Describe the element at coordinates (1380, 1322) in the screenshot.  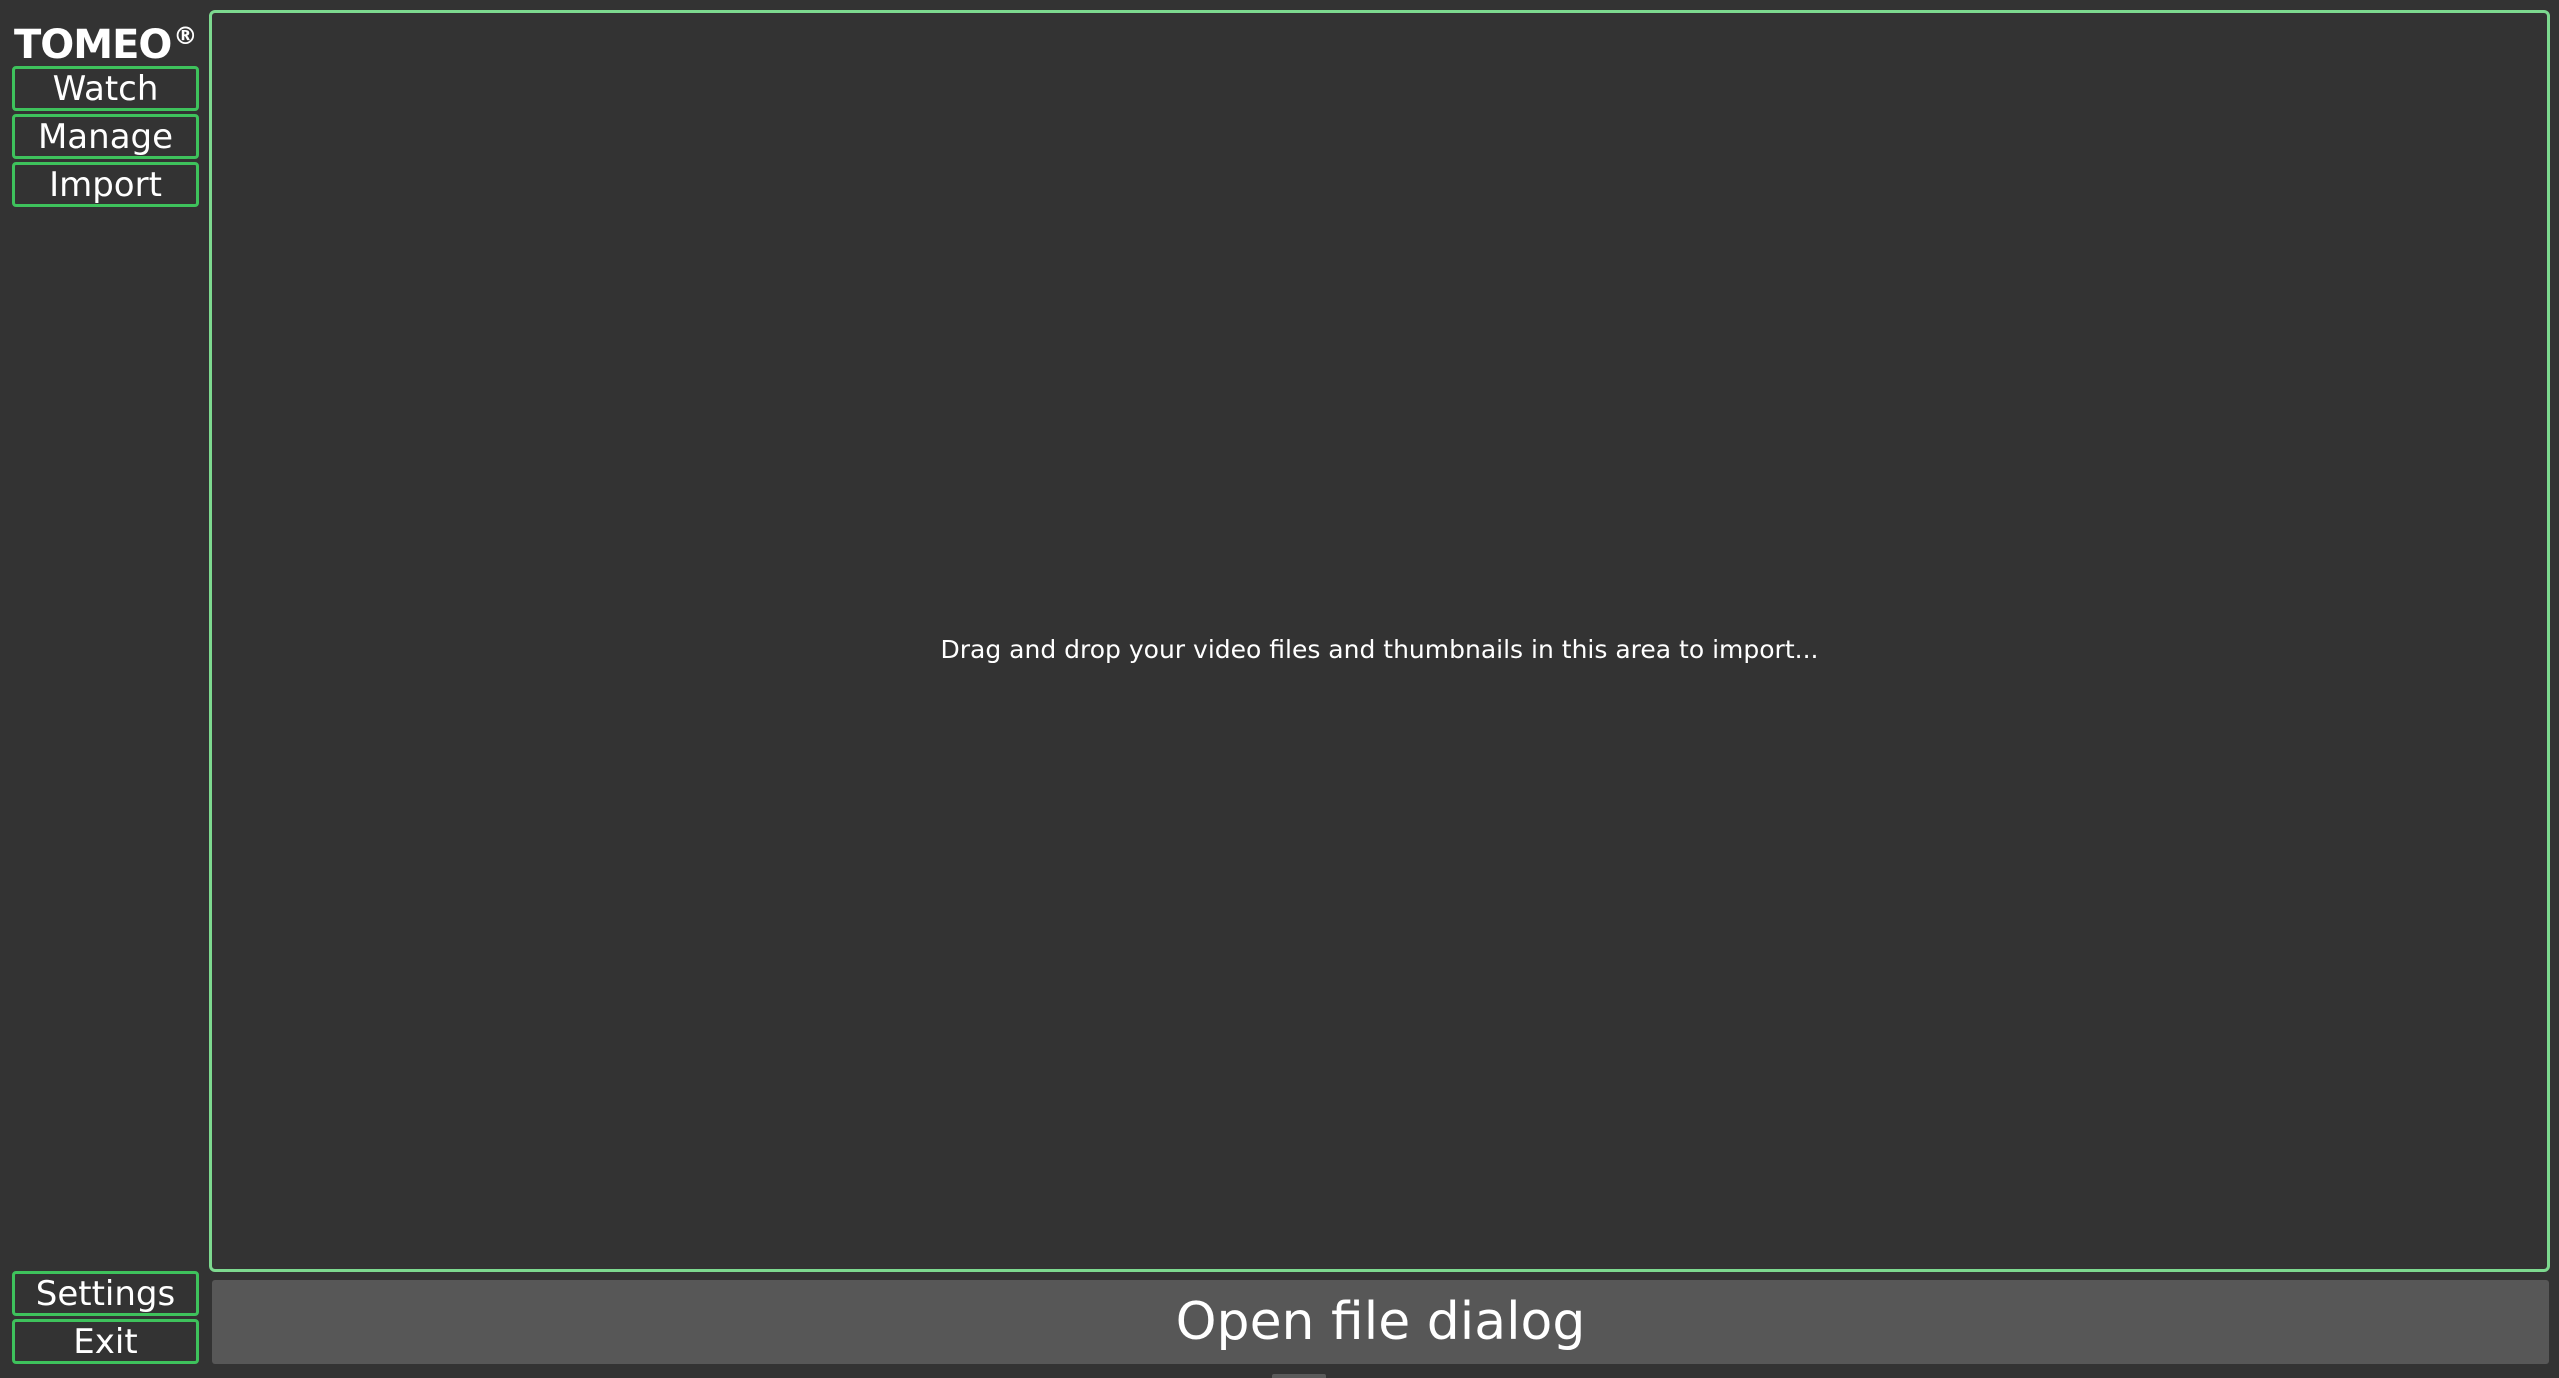
I see `open-file-dialog-button: Open file dialog` at that location.